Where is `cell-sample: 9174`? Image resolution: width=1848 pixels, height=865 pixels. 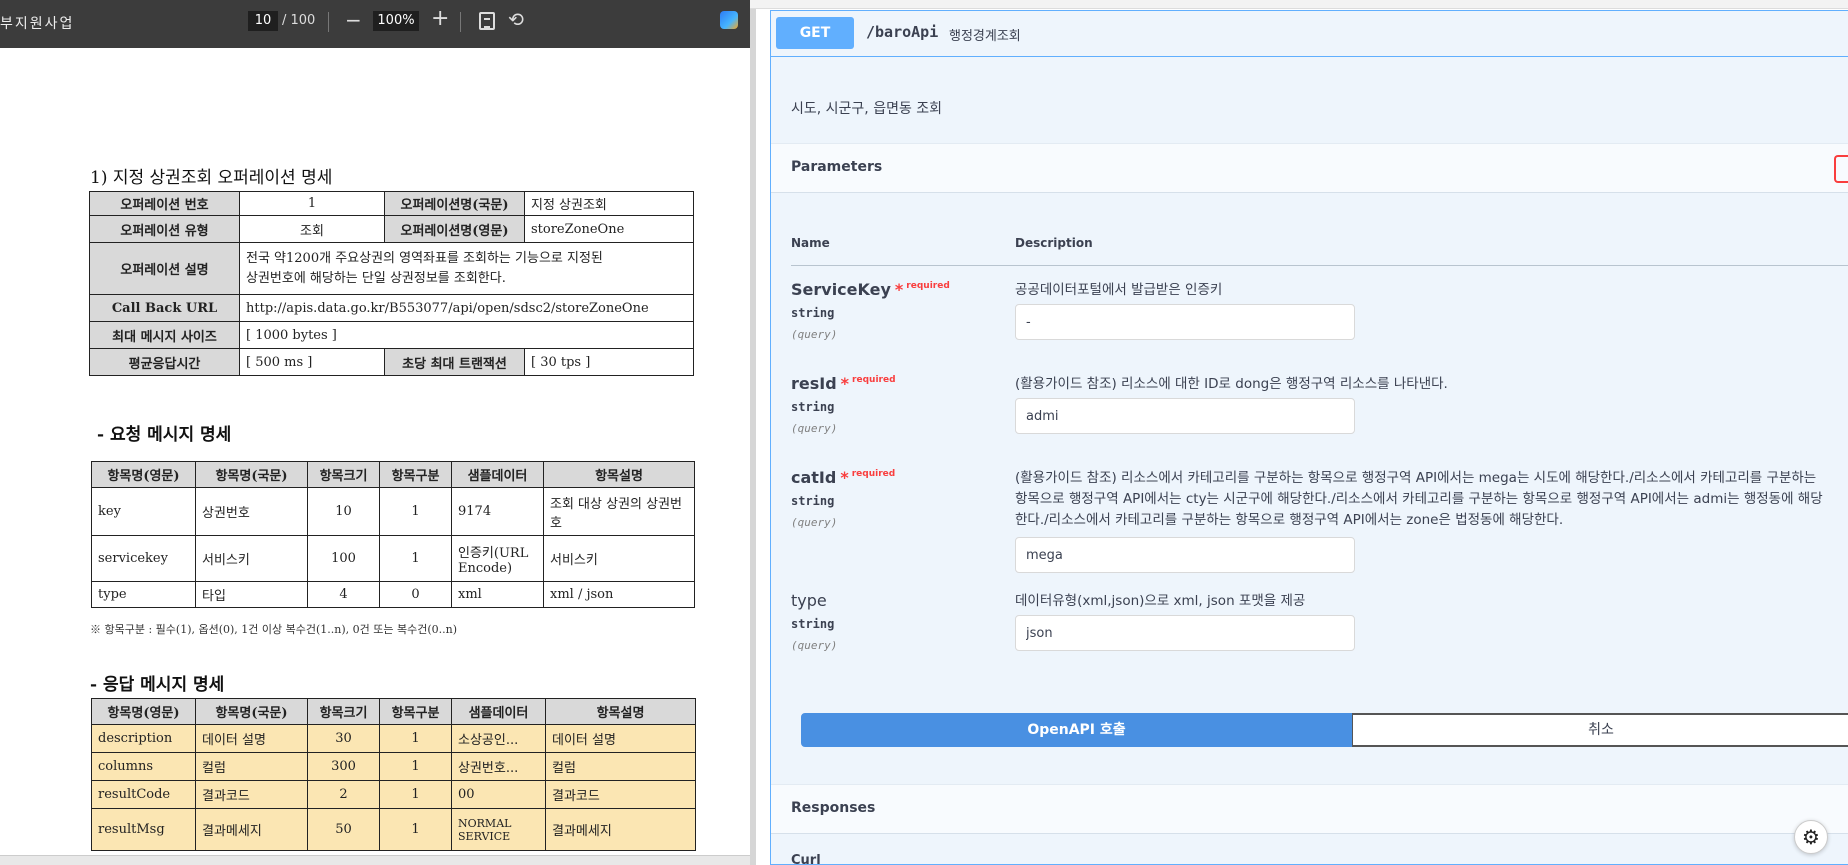
cell-sample: 9174 is located at coordinates (497, 511).